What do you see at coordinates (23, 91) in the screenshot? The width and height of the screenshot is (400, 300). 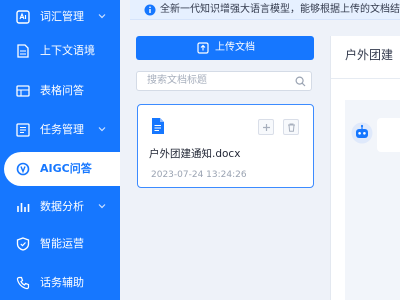 I see `table-icon` at bounding box center [23, 91].